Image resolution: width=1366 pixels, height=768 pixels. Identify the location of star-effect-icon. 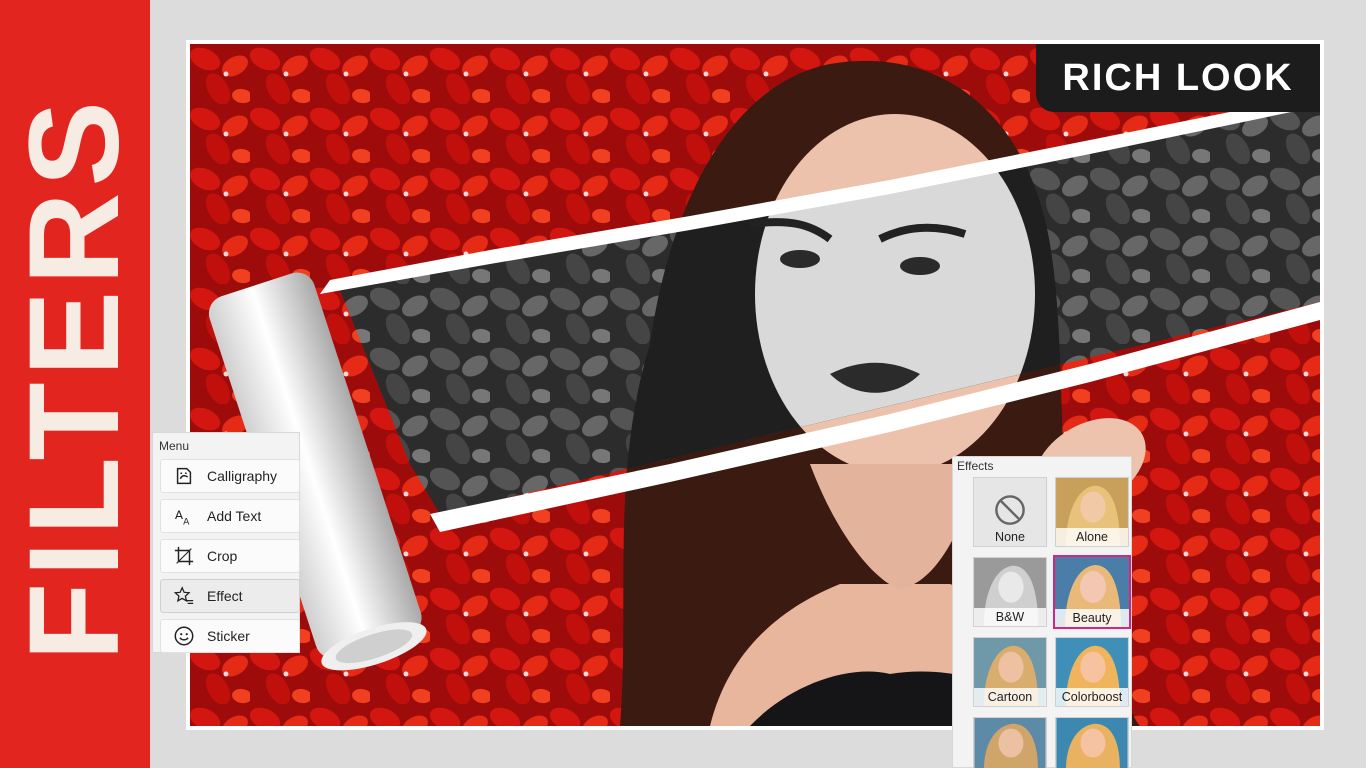
(184, 596).